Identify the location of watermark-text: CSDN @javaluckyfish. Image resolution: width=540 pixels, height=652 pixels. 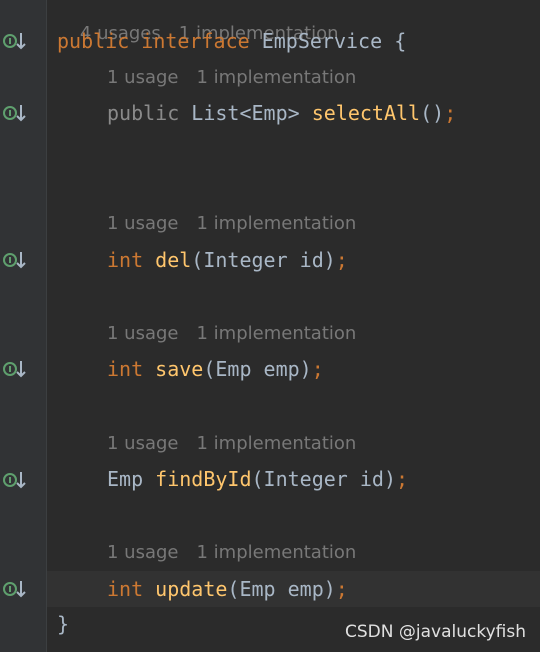
(435, 632).